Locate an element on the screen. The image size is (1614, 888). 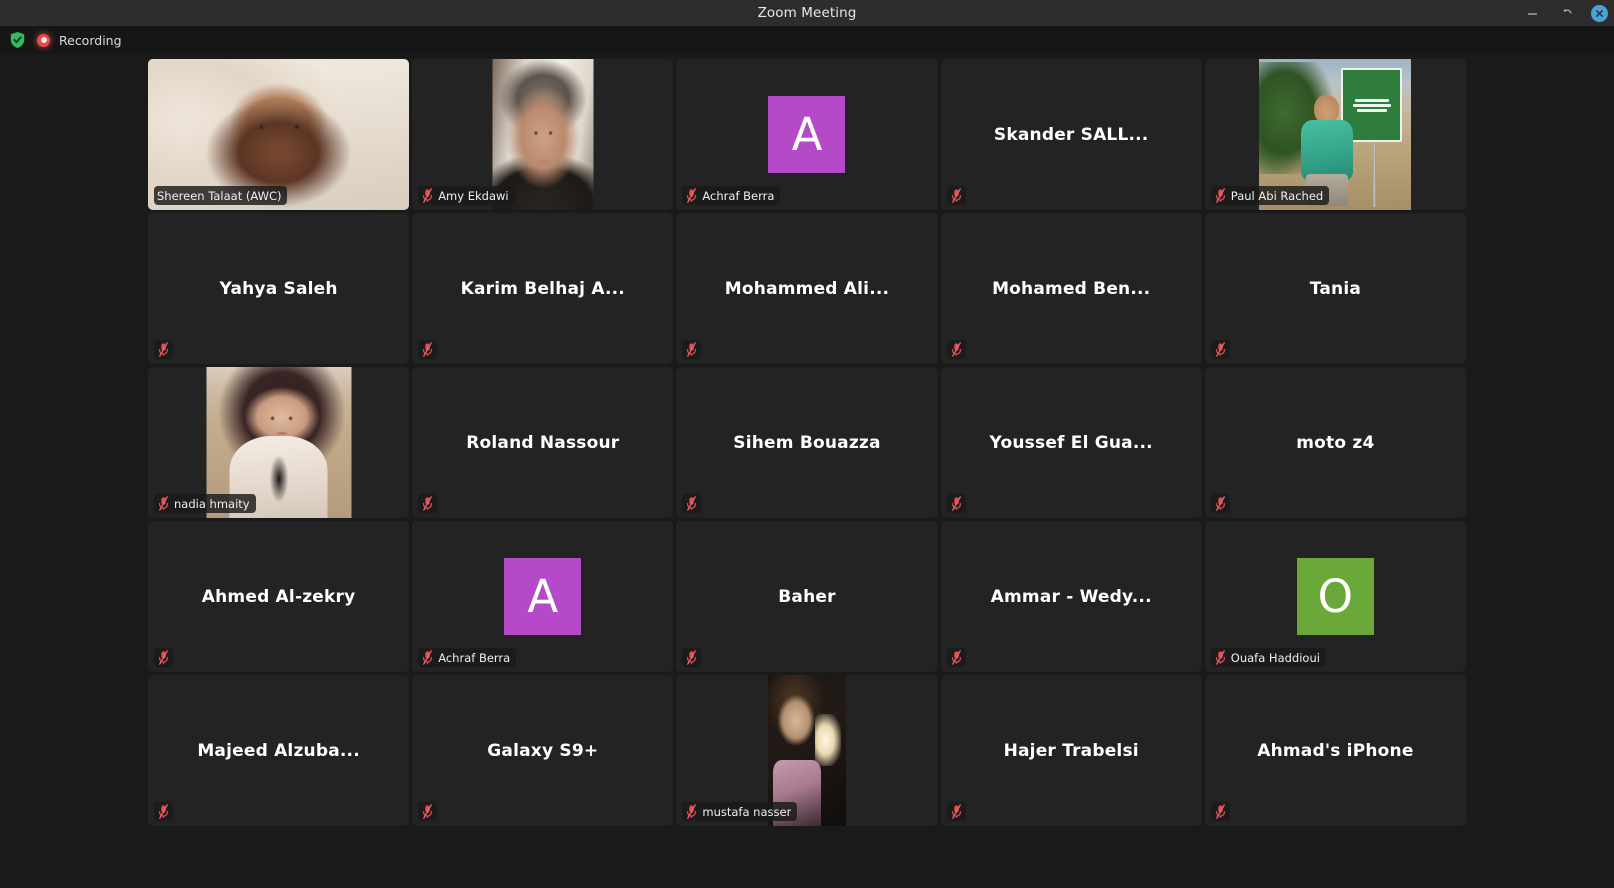
window-titlebar: Zoom Meeting is located at coordinates (807, 13).